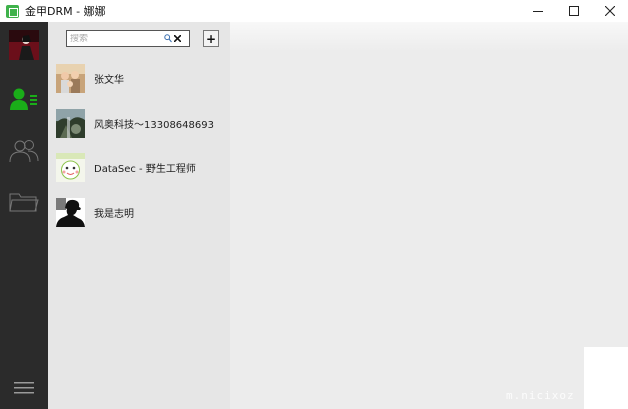 The image size is (628, 409). What do you see at coordinates (606, 378) in the screenshot?
I see `watermark-panel` at bounding box center [606, 378].